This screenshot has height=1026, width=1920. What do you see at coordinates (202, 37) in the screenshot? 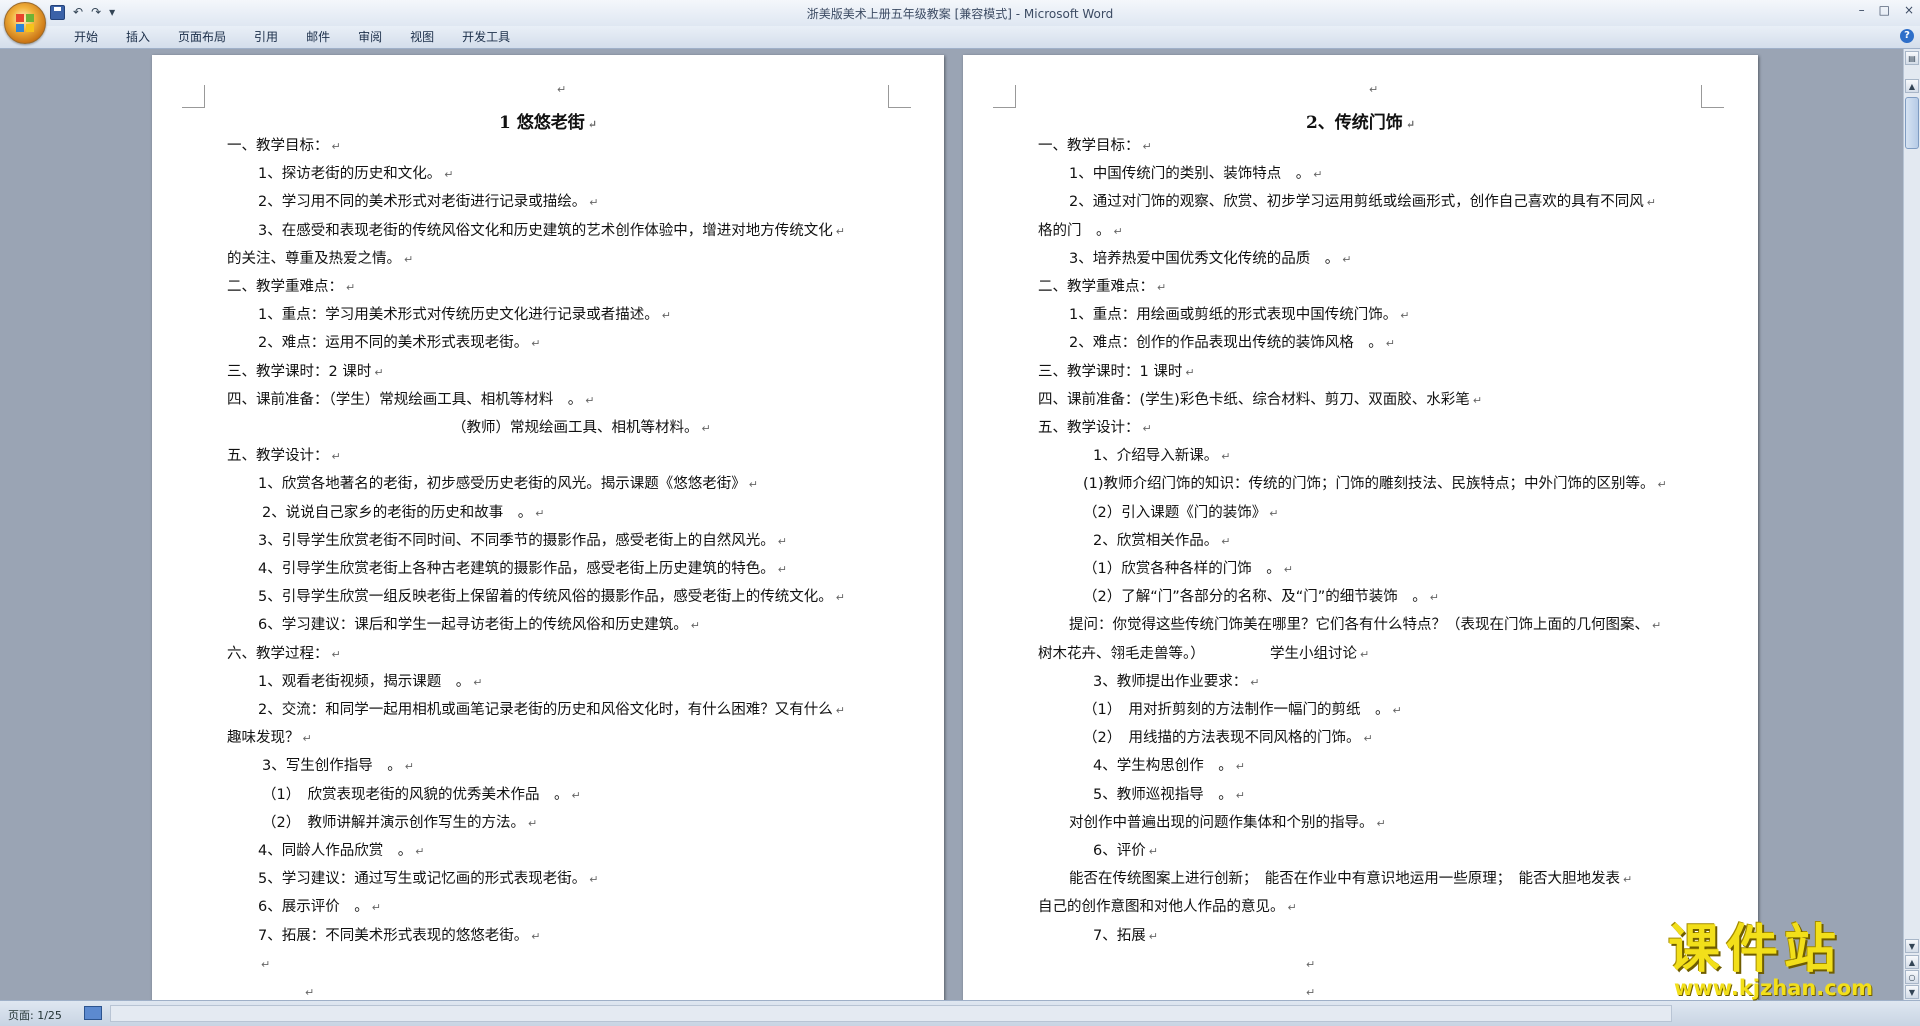
I see `tab-page-layout: 页面布局` at bounding box center [202, 37].